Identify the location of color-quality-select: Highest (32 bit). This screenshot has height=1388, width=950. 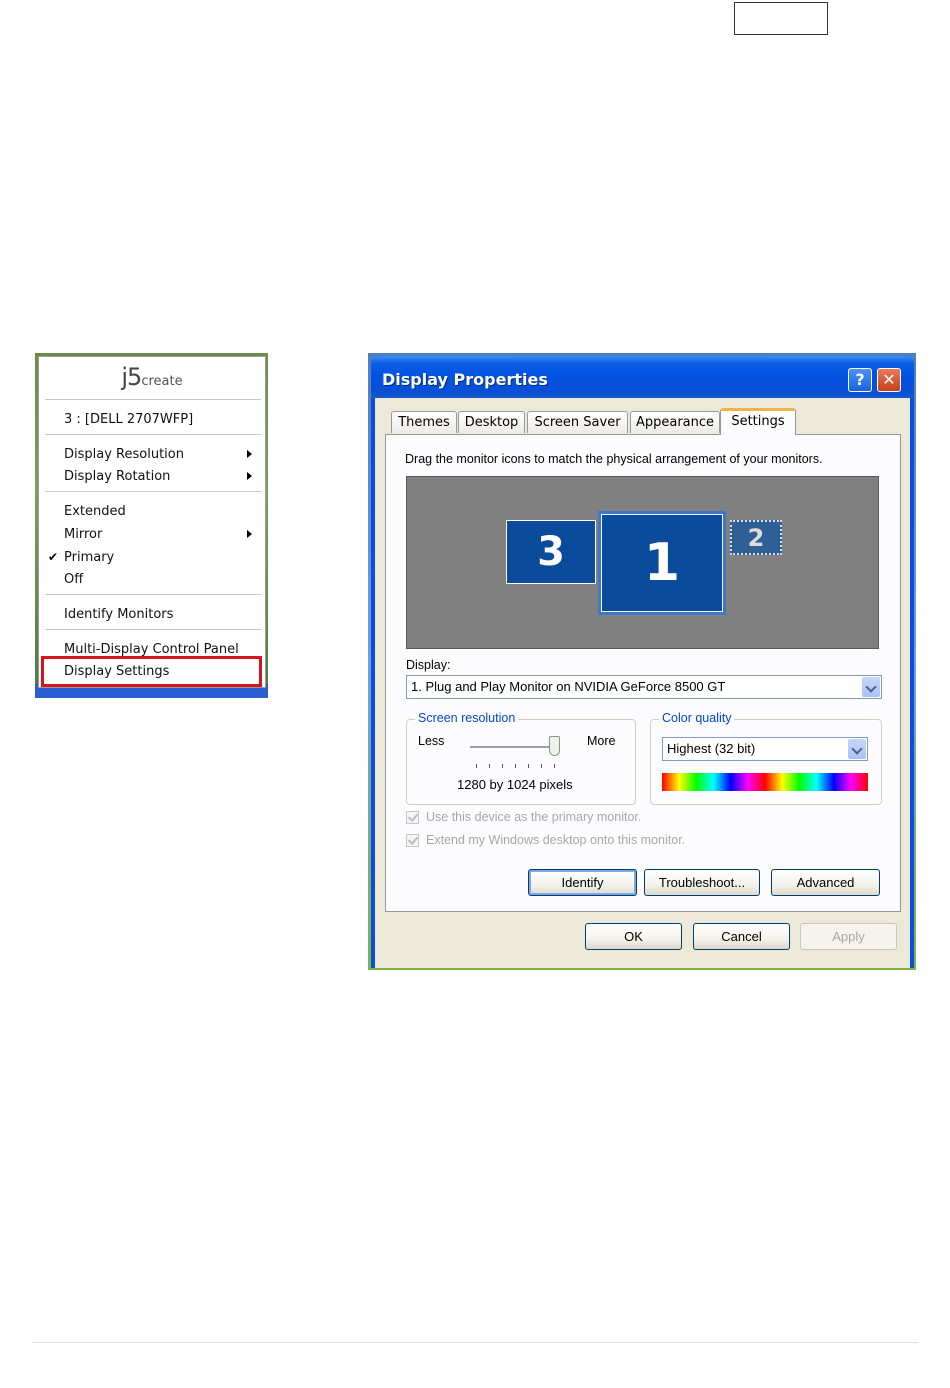
(765, 749).